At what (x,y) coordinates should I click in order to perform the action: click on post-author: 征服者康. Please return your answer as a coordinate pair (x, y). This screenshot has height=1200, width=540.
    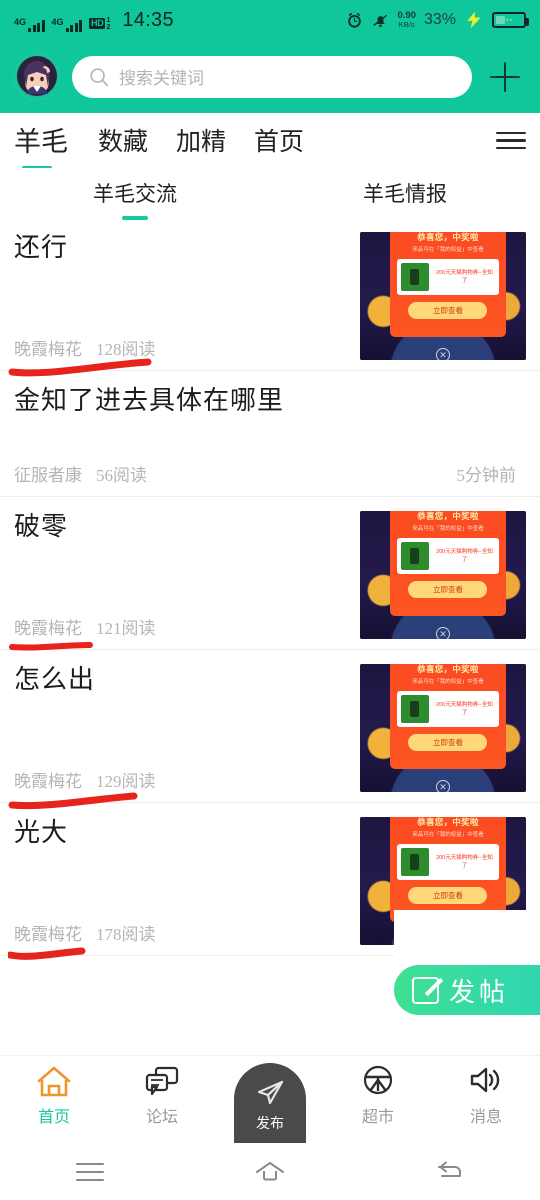
    Looking at the image, I should click on (48, 475).